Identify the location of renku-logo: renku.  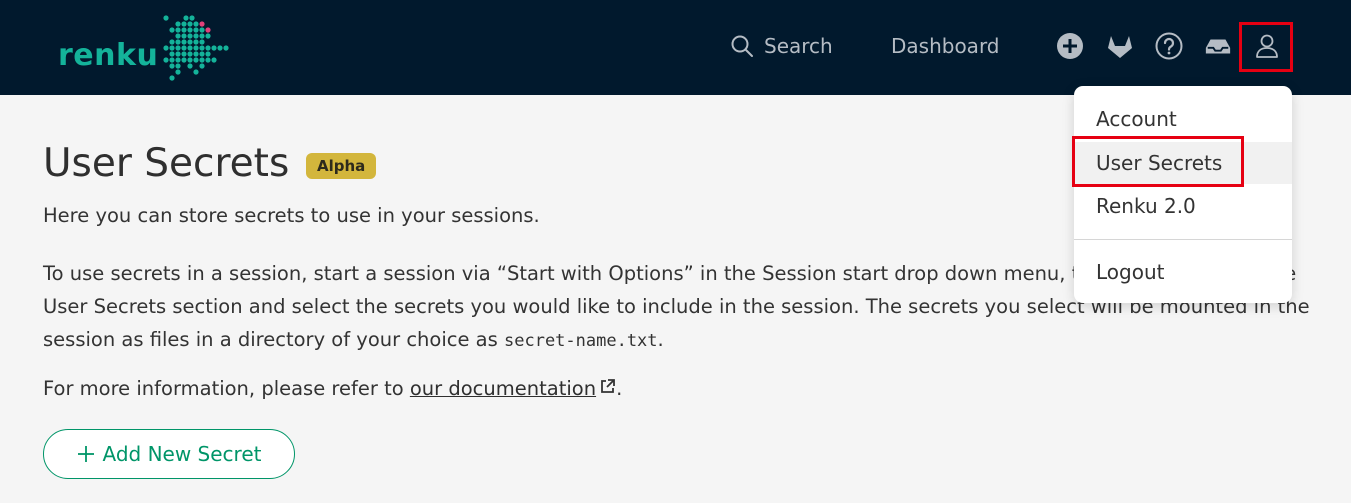
(146, 48).